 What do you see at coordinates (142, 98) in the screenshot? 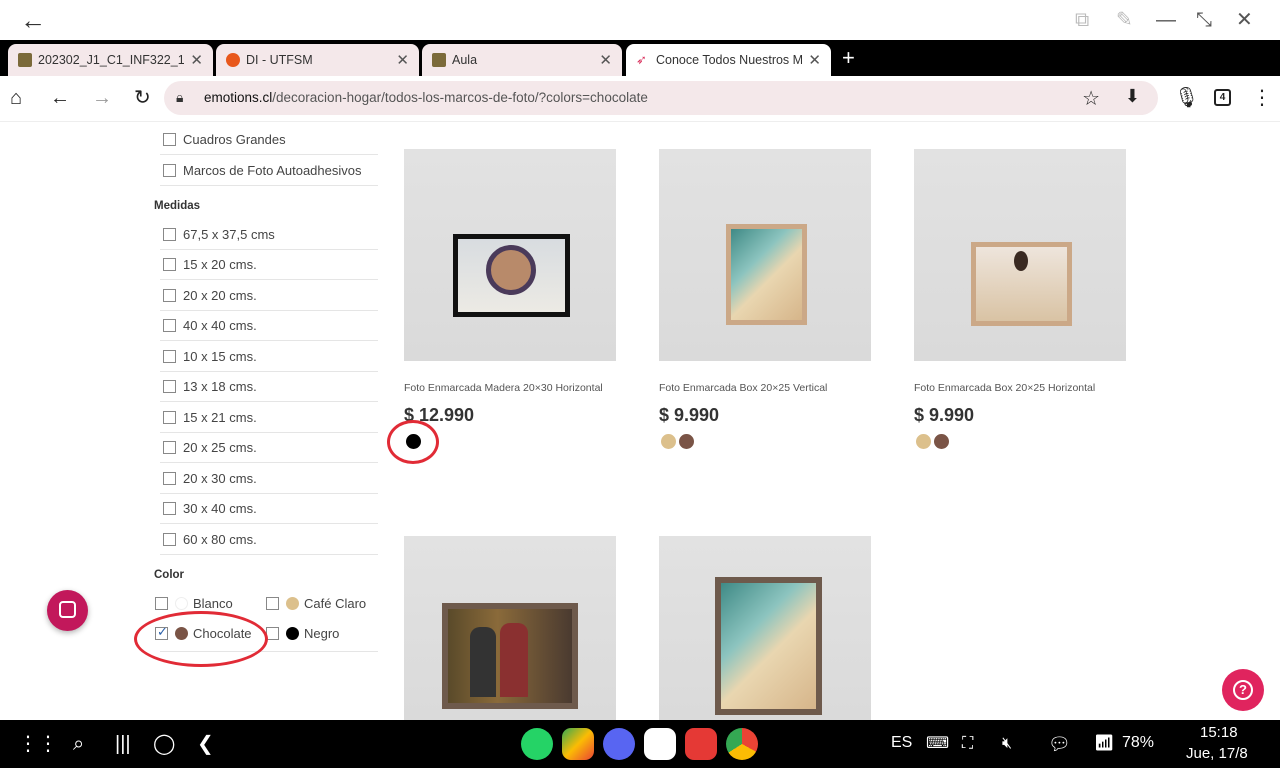
I see `reload-icon: ↻` at bounding box center [142, 98].